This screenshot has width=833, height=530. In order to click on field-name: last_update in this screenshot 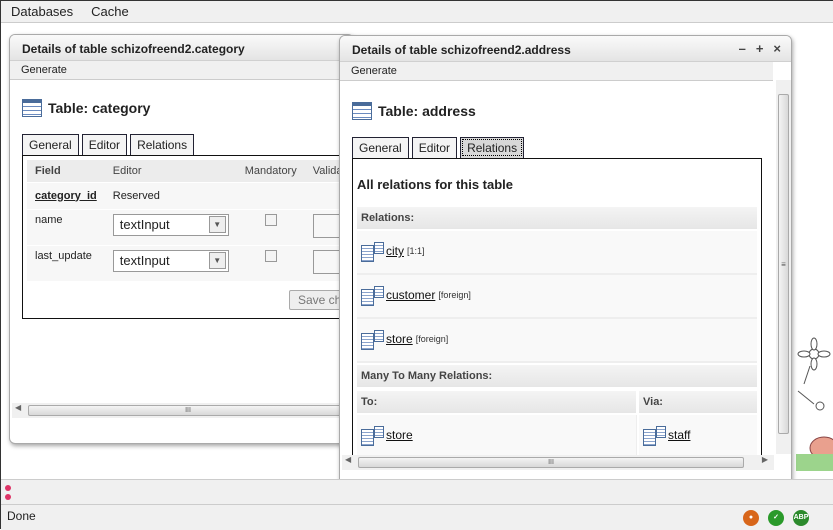, I will do `click(66, 263)`.